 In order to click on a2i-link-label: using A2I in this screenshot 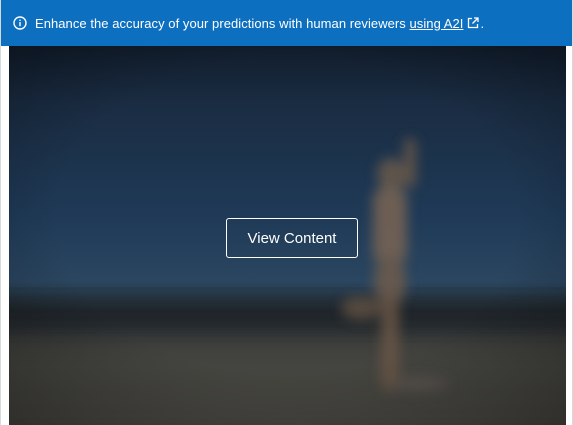, I will do `click(436, 23)`.